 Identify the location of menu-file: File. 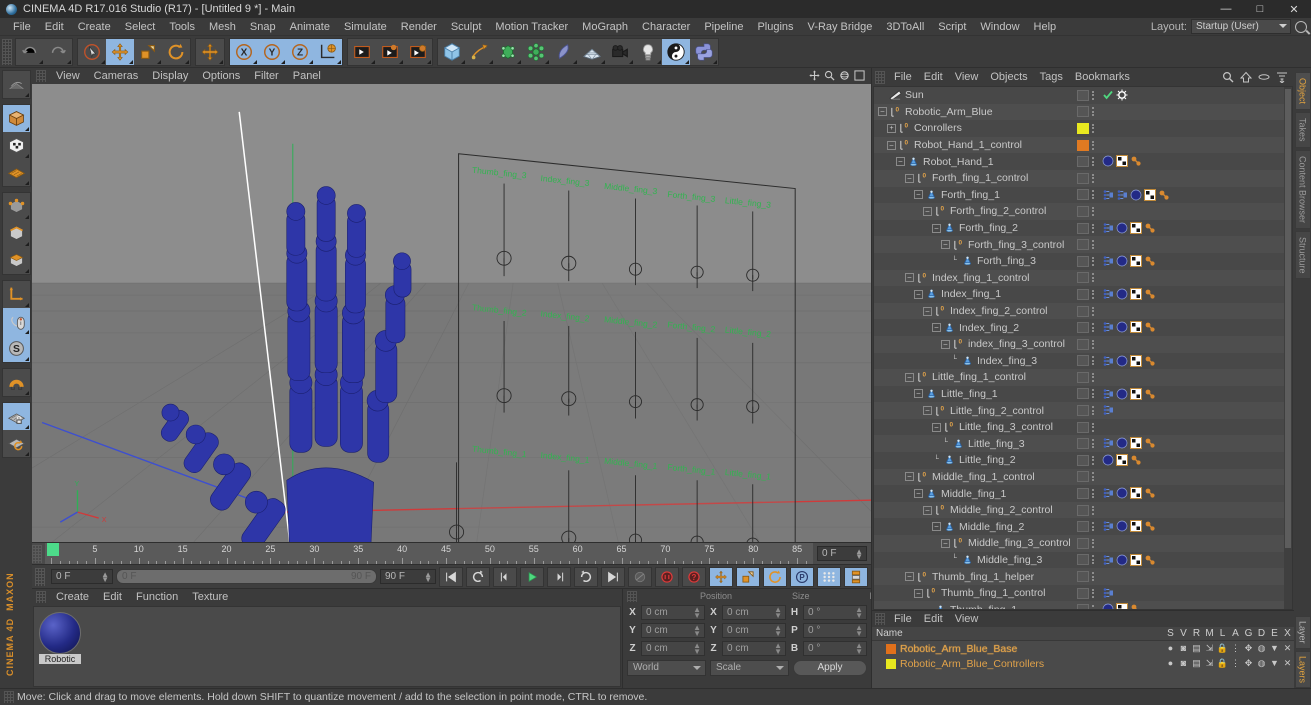
(22, 27).